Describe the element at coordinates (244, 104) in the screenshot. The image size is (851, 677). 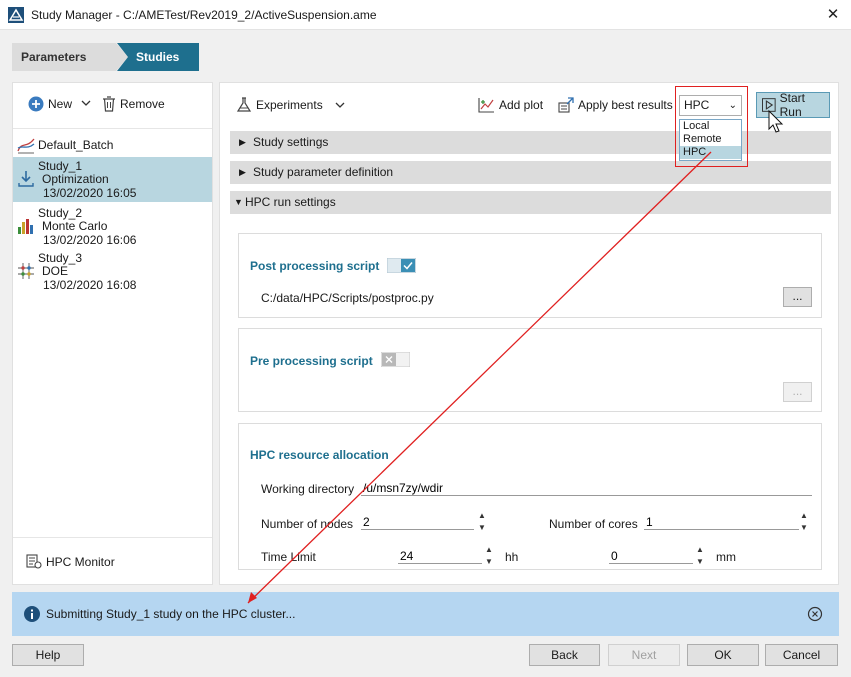
I see `flask-icon` at that location.